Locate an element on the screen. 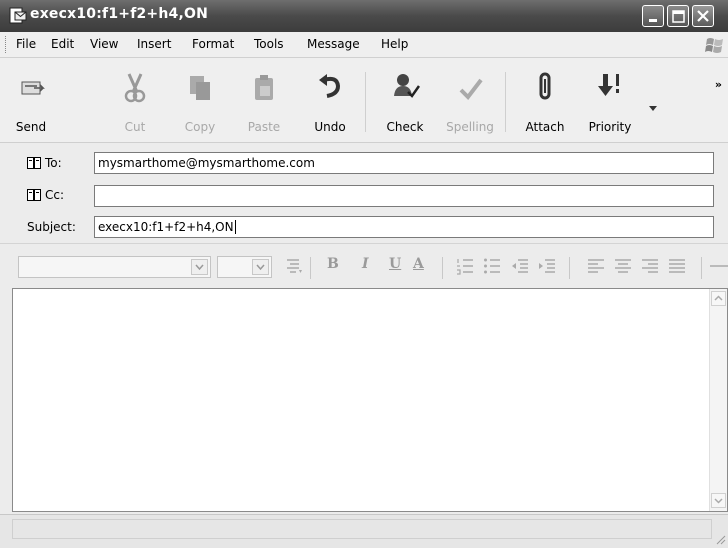 This screenshot has width=728, height=548. justify-icon is located at coordinates (677, 266).